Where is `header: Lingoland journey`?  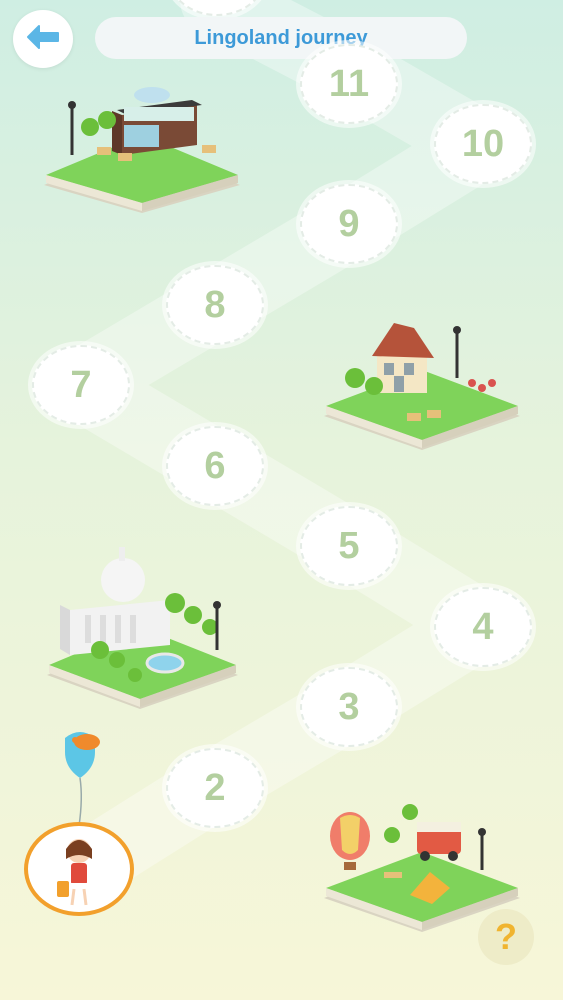
header: Lingoland journey is located at coordinates (281, 40).